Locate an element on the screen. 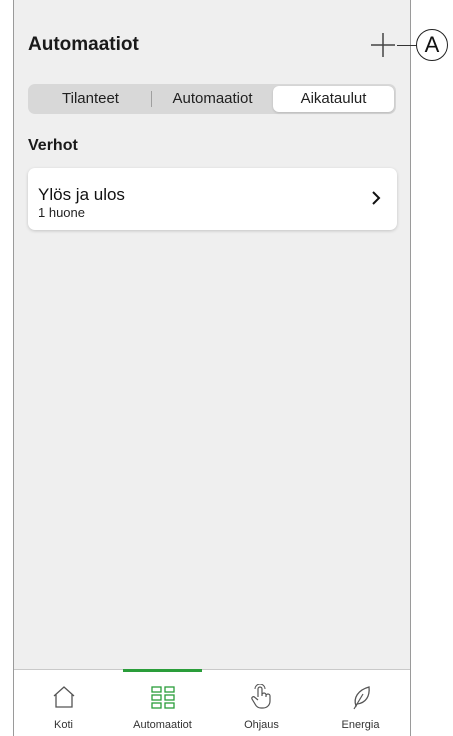  tab-bar: Koti Automaatiot Ohjaus Energia is located at coordinates (212, 702).